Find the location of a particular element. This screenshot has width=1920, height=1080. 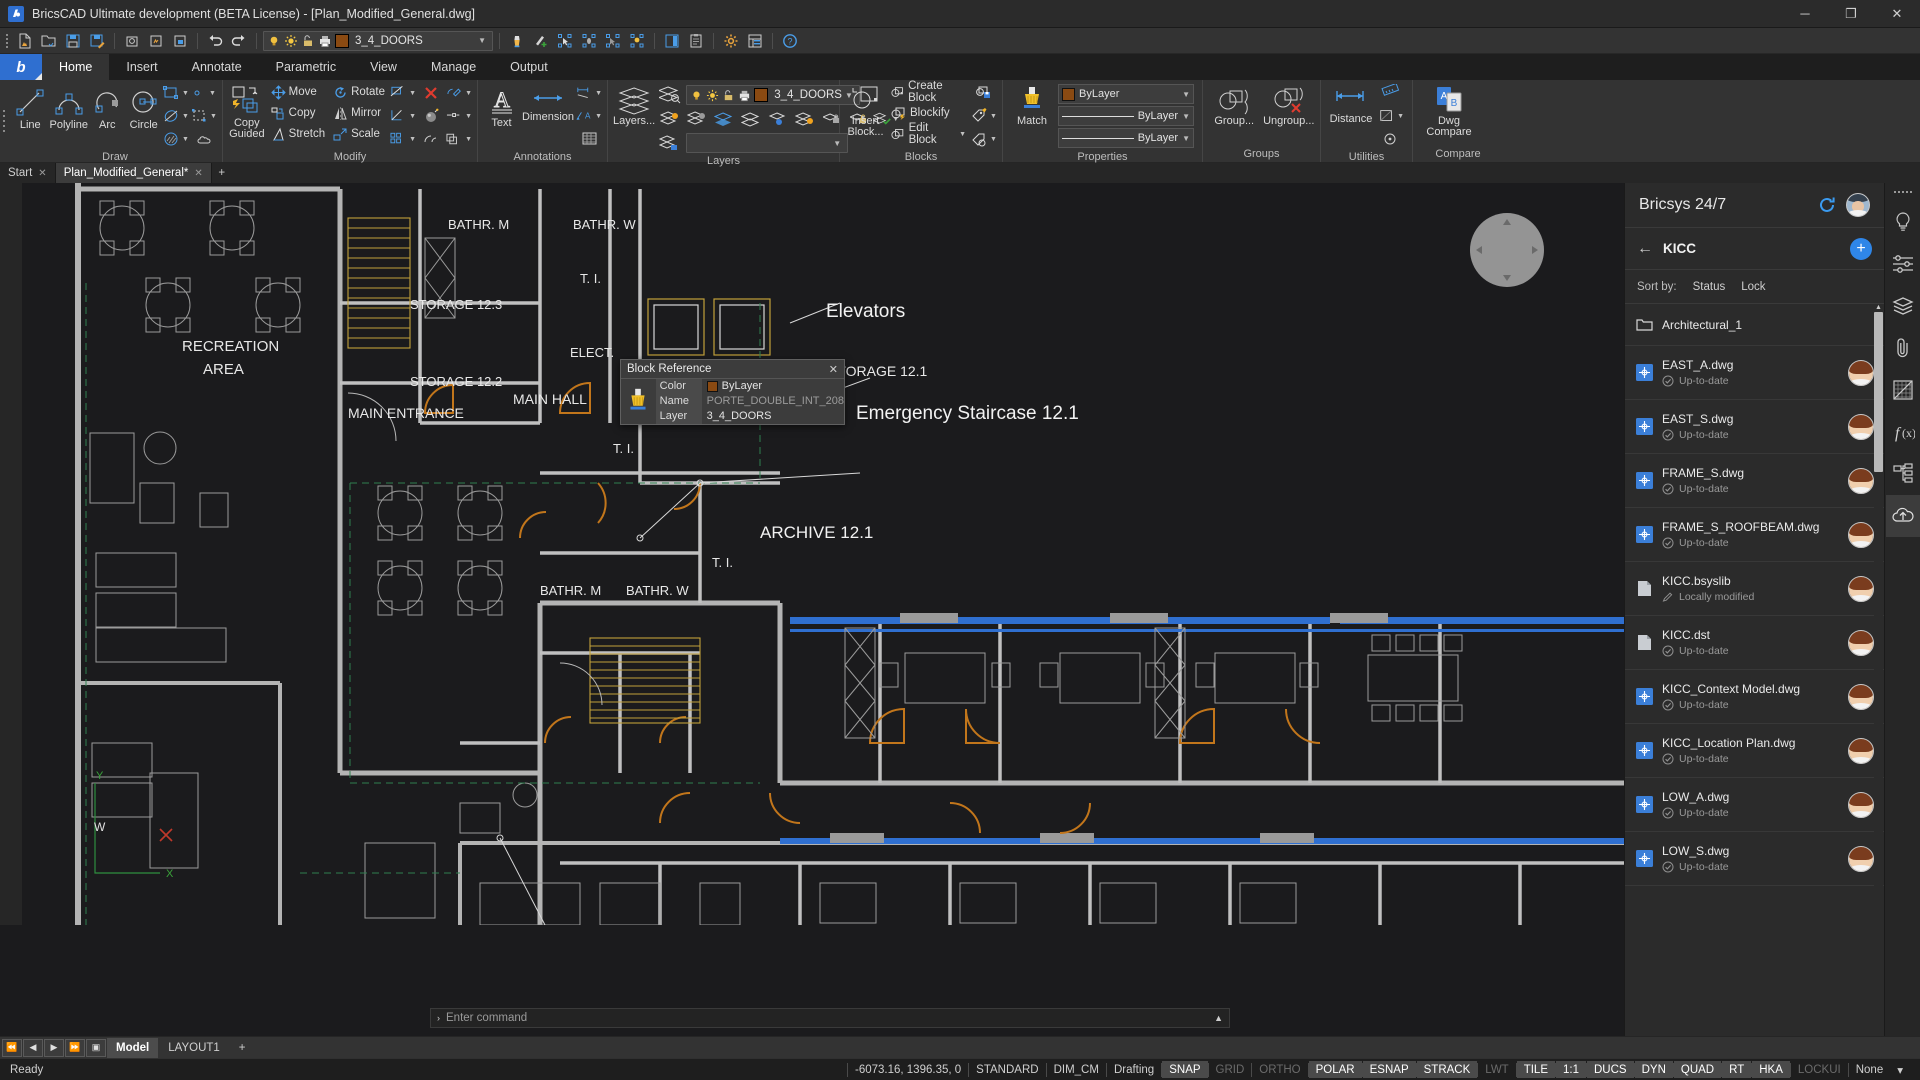

help-icon: ? is located at coordinates (790, 41).